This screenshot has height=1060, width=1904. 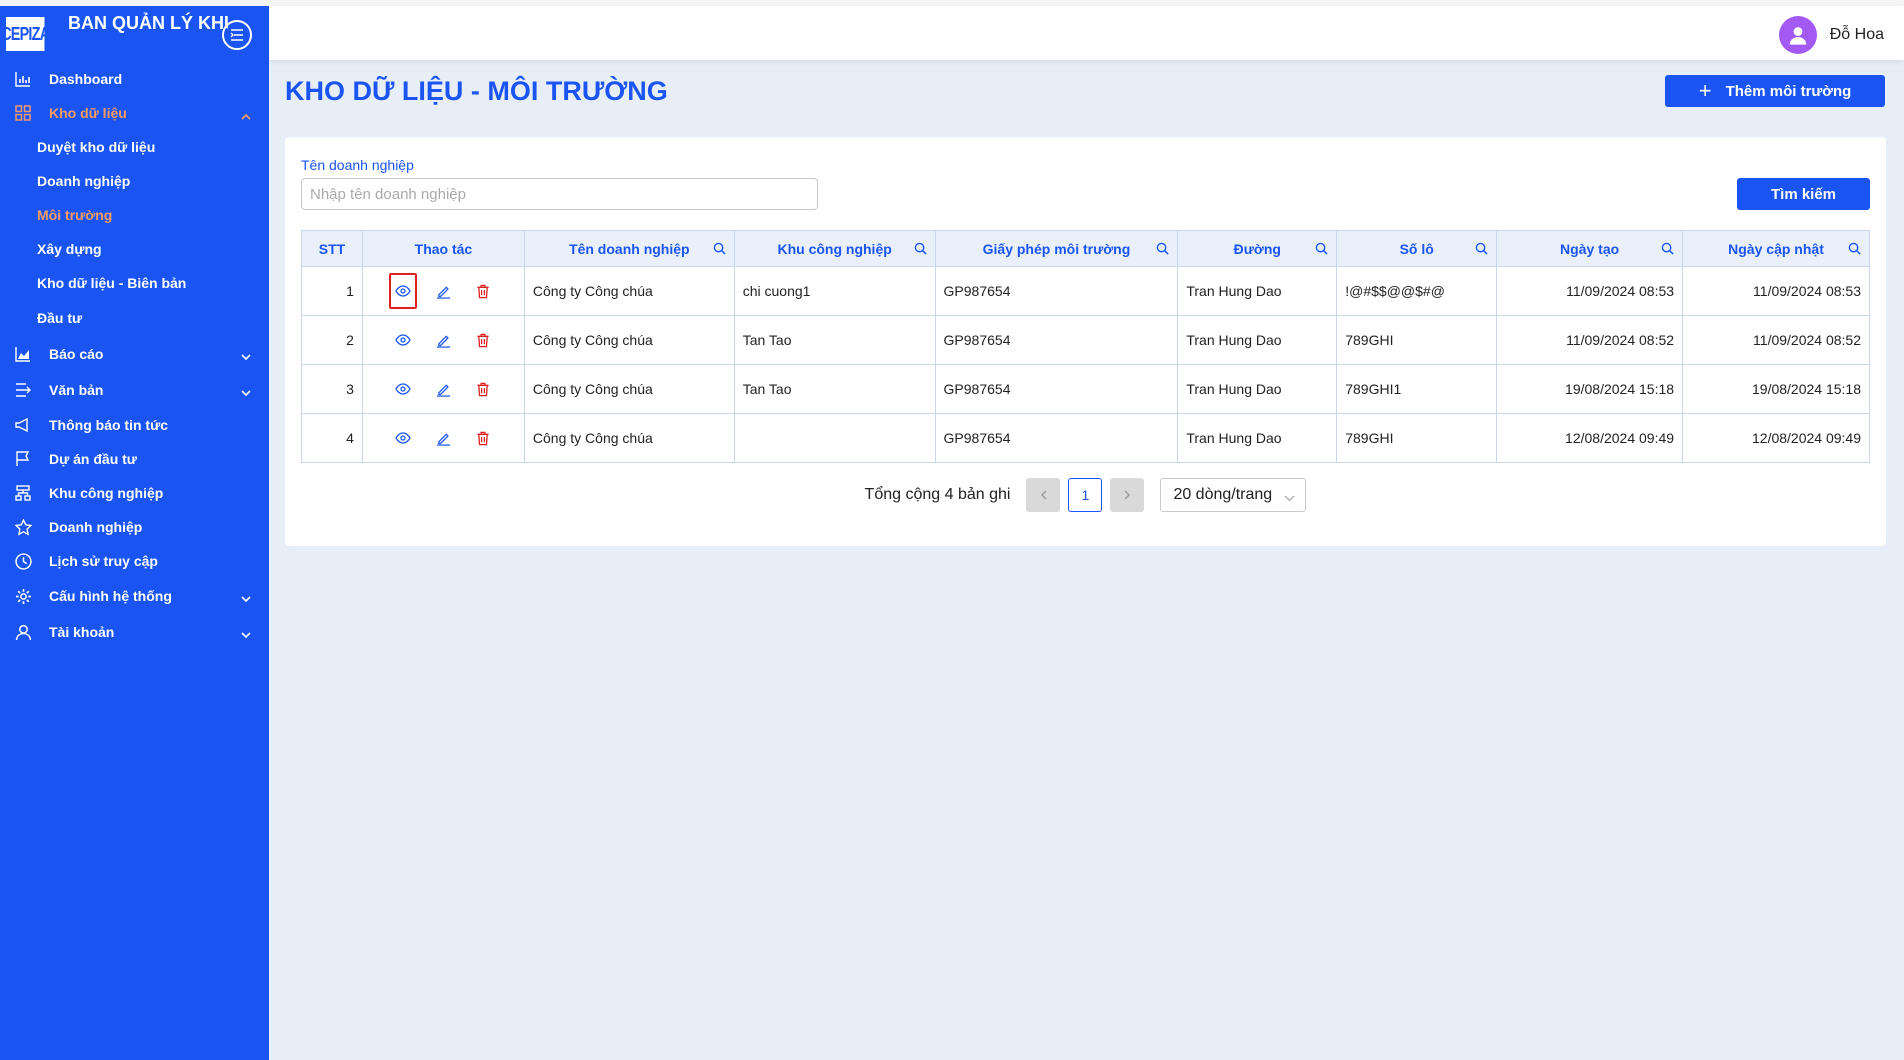 What do you see at coordinates (134, 249) in the screenshot?
I see `sidebar-subitem-xay-dung: Xây dựng` at bounding box center [134, 249].